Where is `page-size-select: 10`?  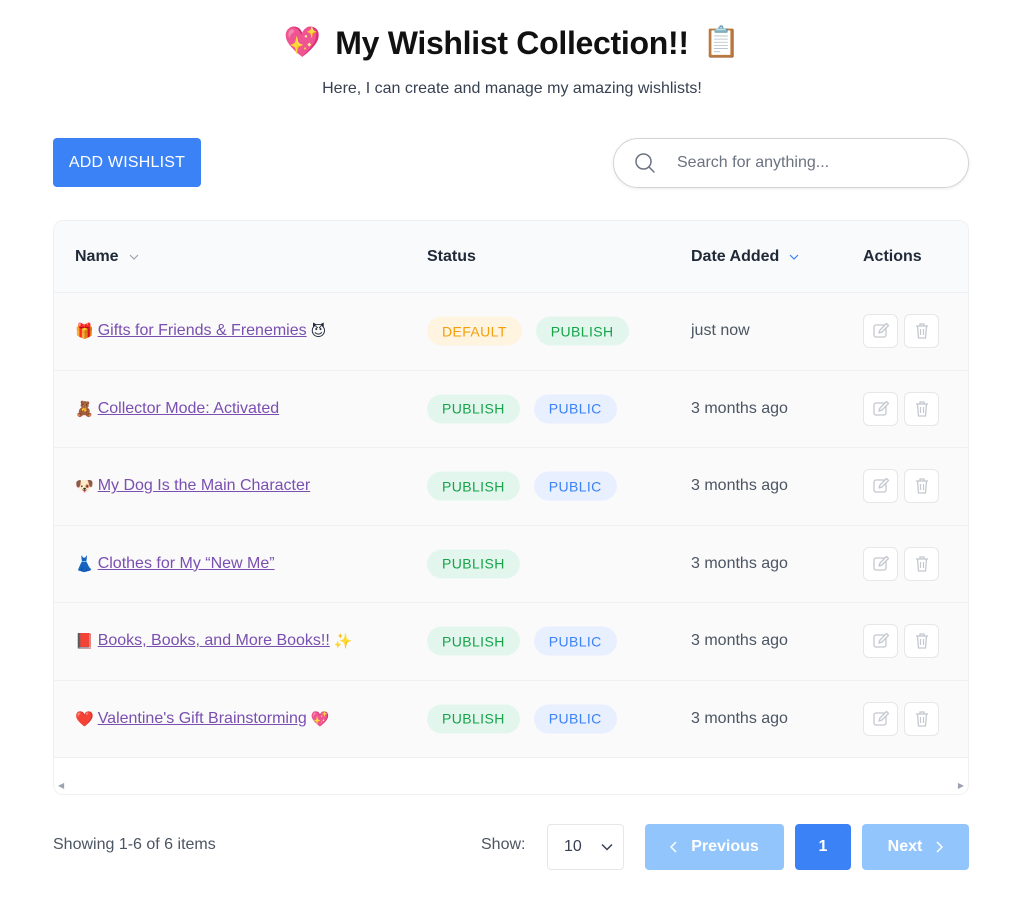 page-size-select: 10 is located at coordinates (585, 847).